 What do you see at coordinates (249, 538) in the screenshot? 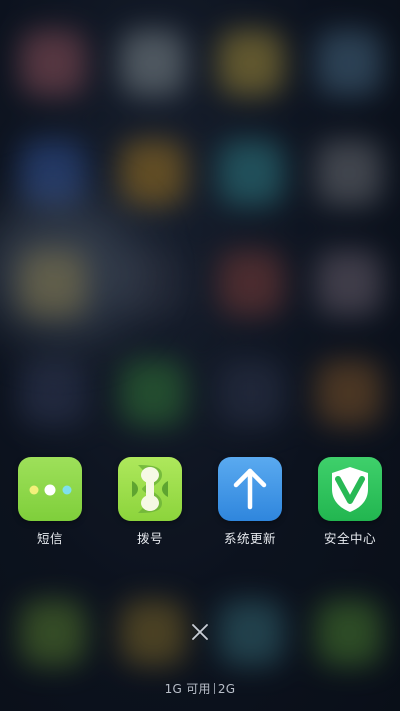
I see `recent-app-label: 系统更新` at bounding box center [249, 538].